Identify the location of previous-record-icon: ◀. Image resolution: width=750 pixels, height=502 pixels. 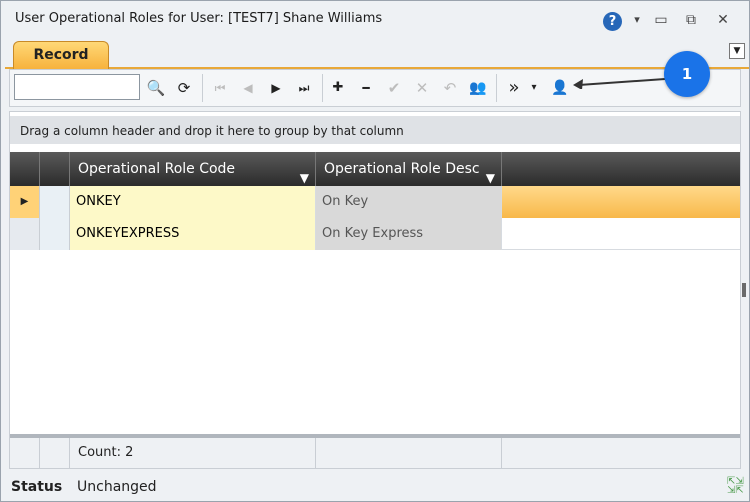
(248, 88).